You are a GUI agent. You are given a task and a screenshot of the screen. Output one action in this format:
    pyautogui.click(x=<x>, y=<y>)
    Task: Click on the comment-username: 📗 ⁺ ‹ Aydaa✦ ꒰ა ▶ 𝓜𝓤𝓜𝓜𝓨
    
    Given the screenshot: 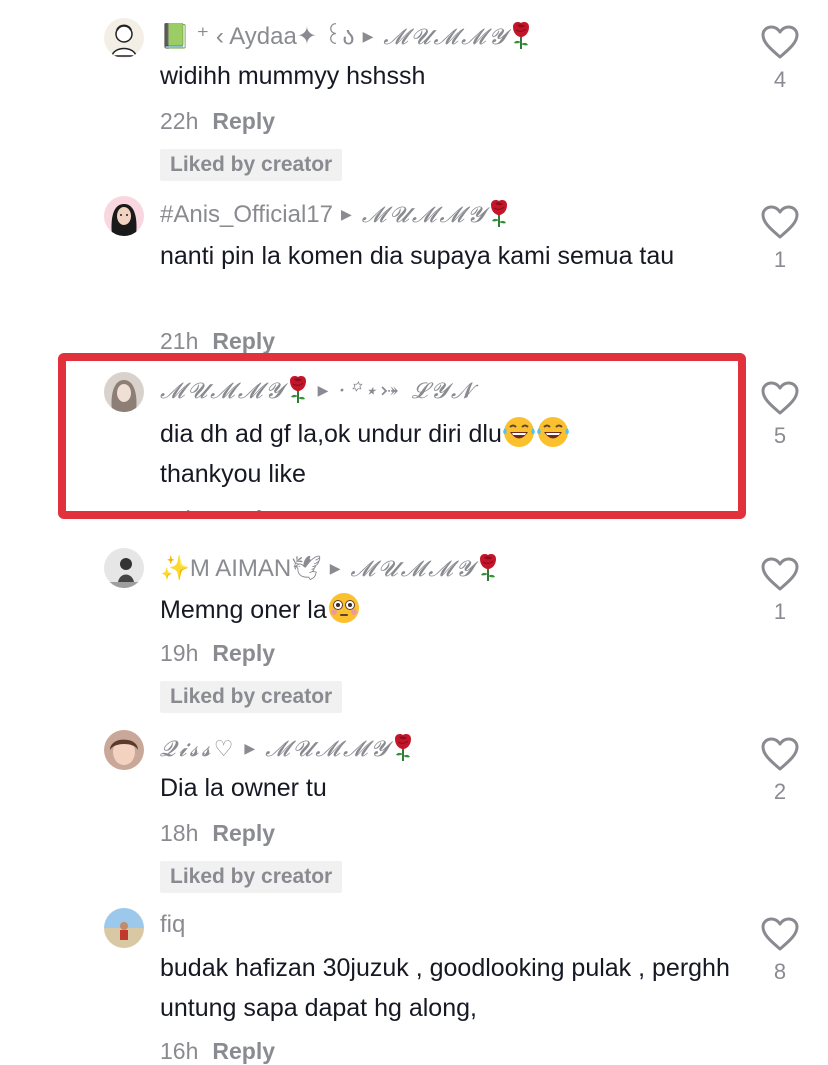 What is the action you would take?
    pyautogui.click(x=346, y=36)
    